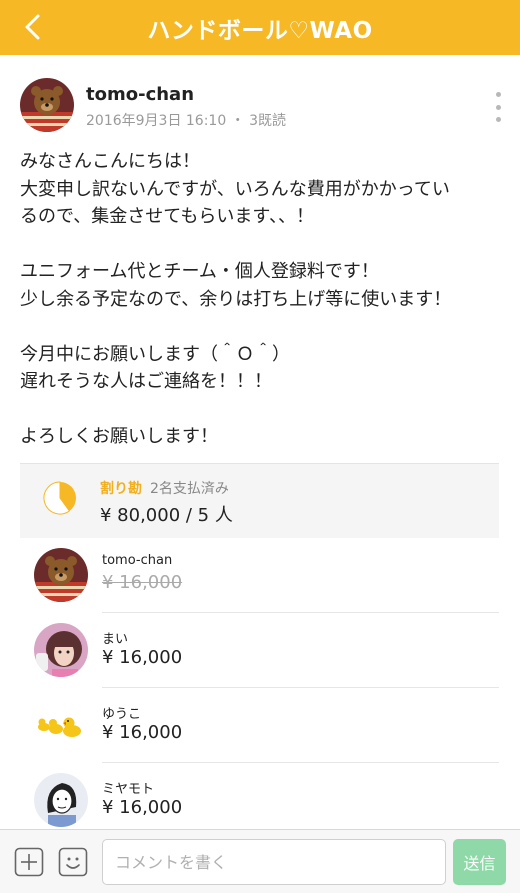  Describe the element at coordinates (259, 800) in the screenshot. I see `payer-row: ミヤモト ¥ 16,000` at that location.